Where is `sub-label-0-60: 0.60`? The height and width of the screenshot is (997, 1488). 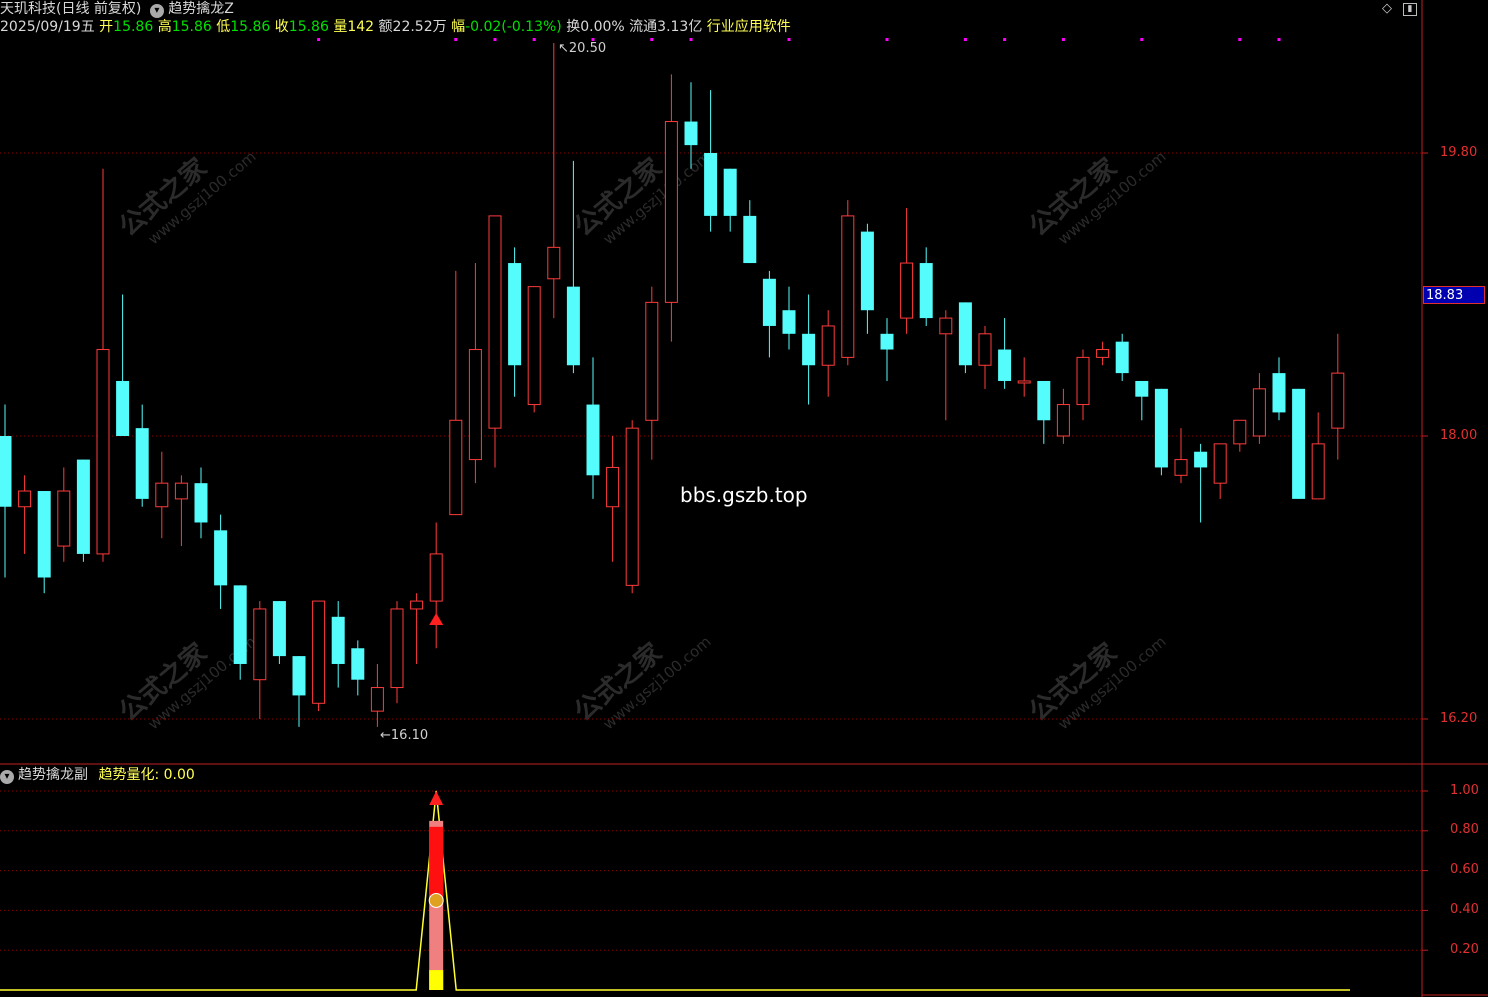 sub-label-0-60: 0.60 is located at coordinates (1464, 869).